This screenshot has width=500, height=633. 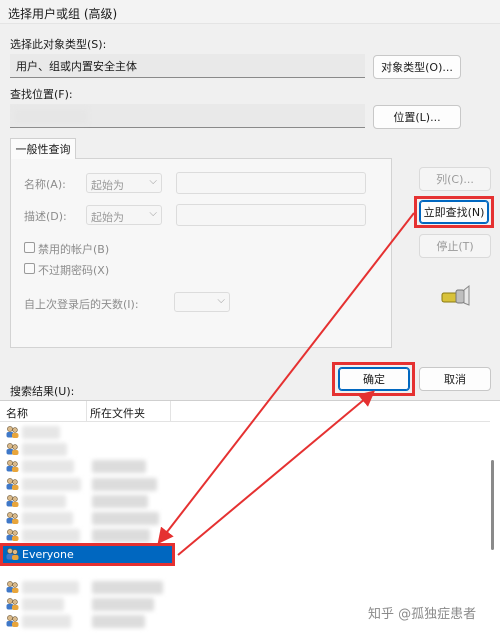 I want to click on tab-general-query: 一般性查询, so click(x=43, y=148).